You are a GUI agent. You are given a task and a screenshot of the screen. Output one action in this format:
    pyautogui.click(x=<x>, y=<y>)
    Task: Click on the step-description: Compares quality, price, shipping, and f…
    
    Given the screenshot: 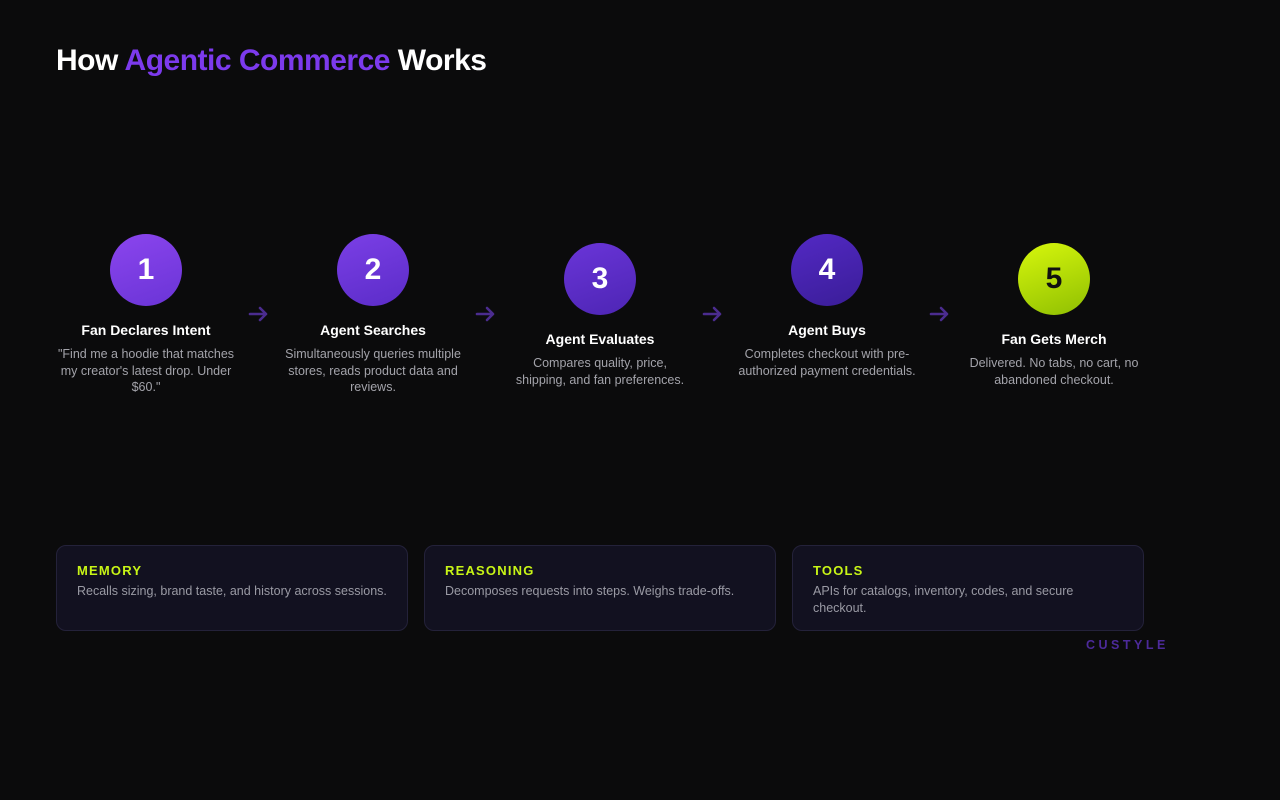 What is the action you would take?
    pyautogui.click(x=600, y=371)
    